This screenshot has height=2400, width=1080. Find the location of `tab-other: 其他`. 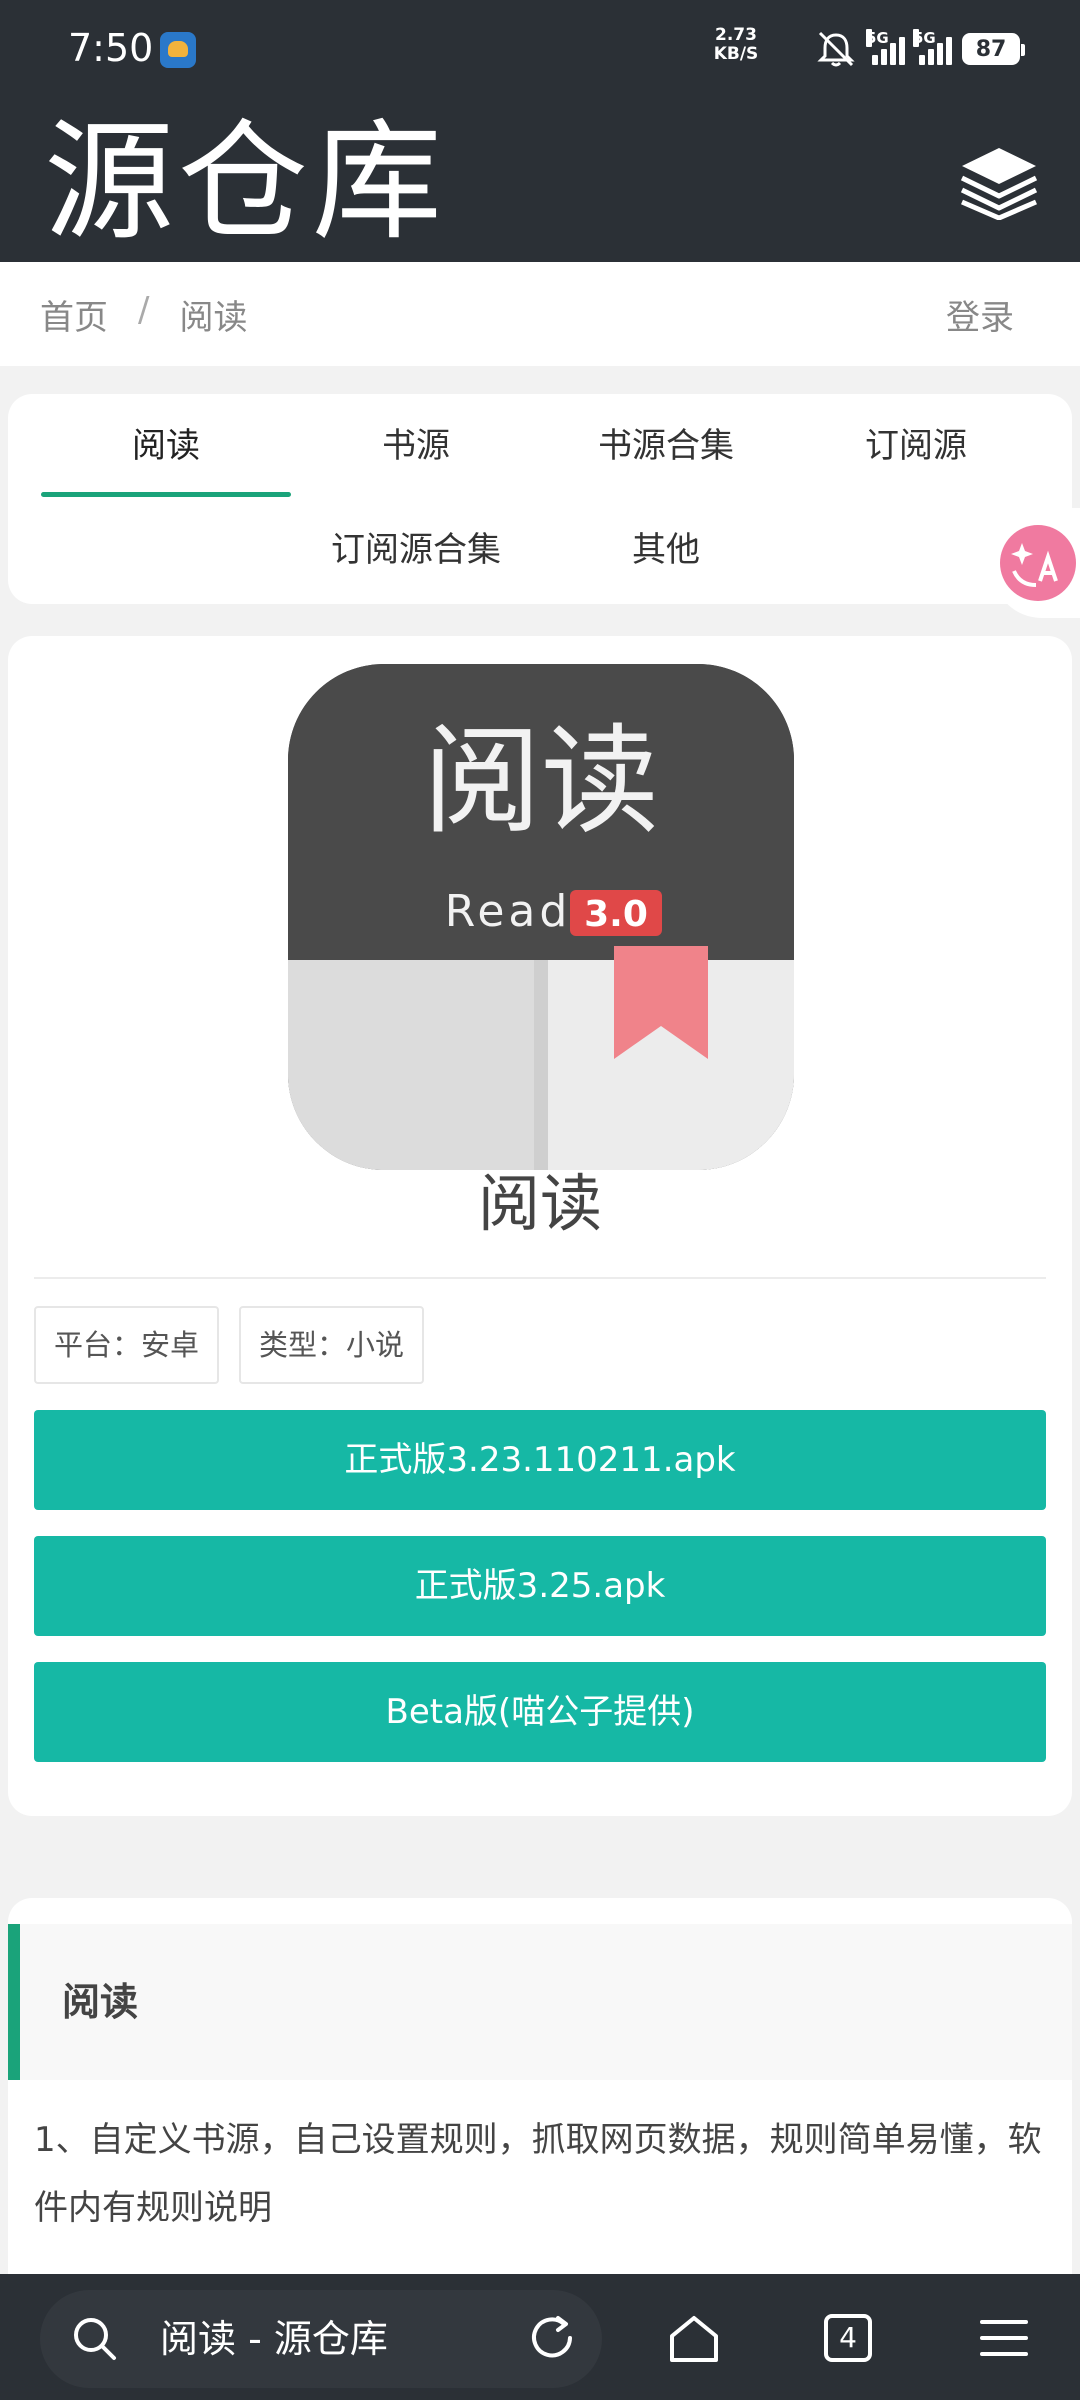

tab-other: 其他 is located at coordinates (666, 550).